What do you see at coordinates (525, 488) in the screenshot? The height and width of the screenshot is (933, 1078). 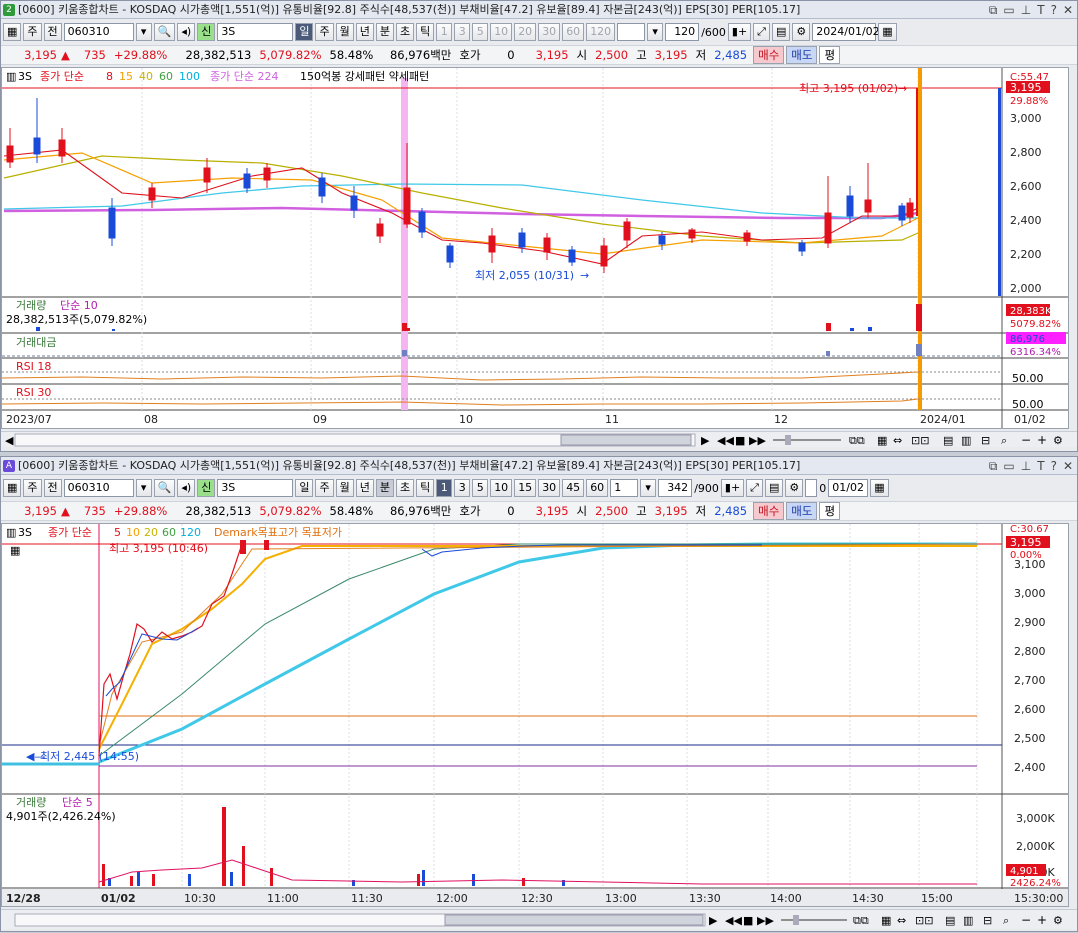 I see `interval-15: 15` at bounding box center [525, 488].